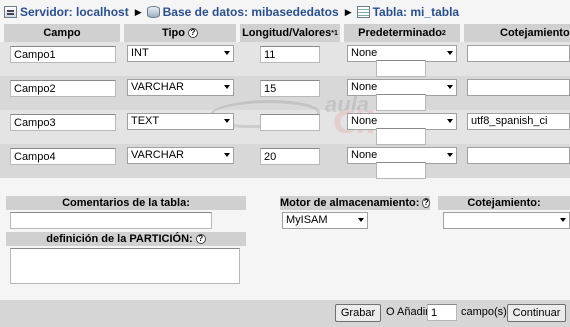  I want to click on field-collation-value: utf8_spanish_ci, so click(509, 121).